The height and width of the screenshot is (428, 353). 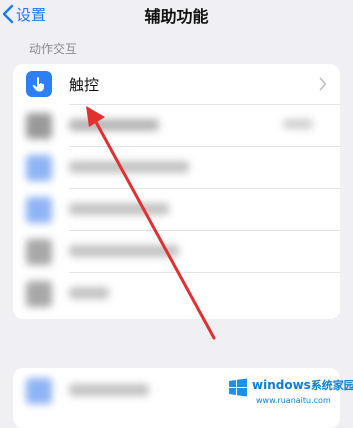 I want to click on hand-touch-icon, so click(x=39, y=84).